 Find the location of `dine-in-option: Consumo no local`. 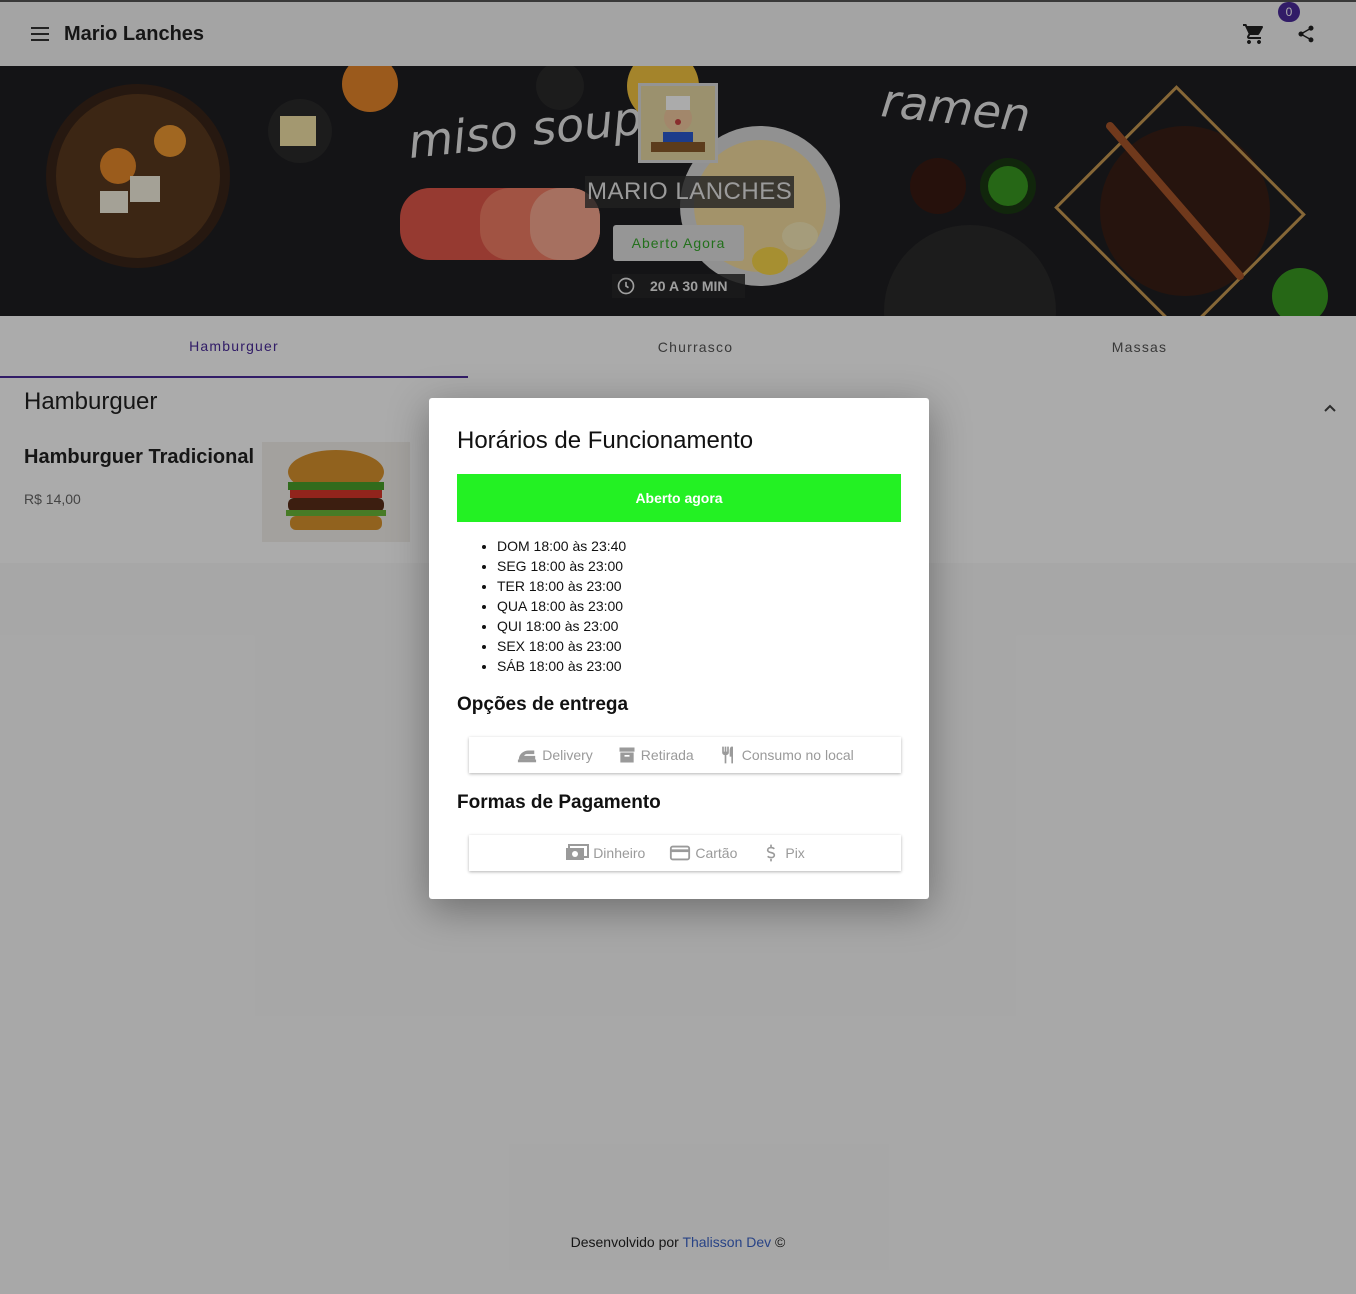

dine-in-option: Consumo no local is located at coordinates (786, 755).